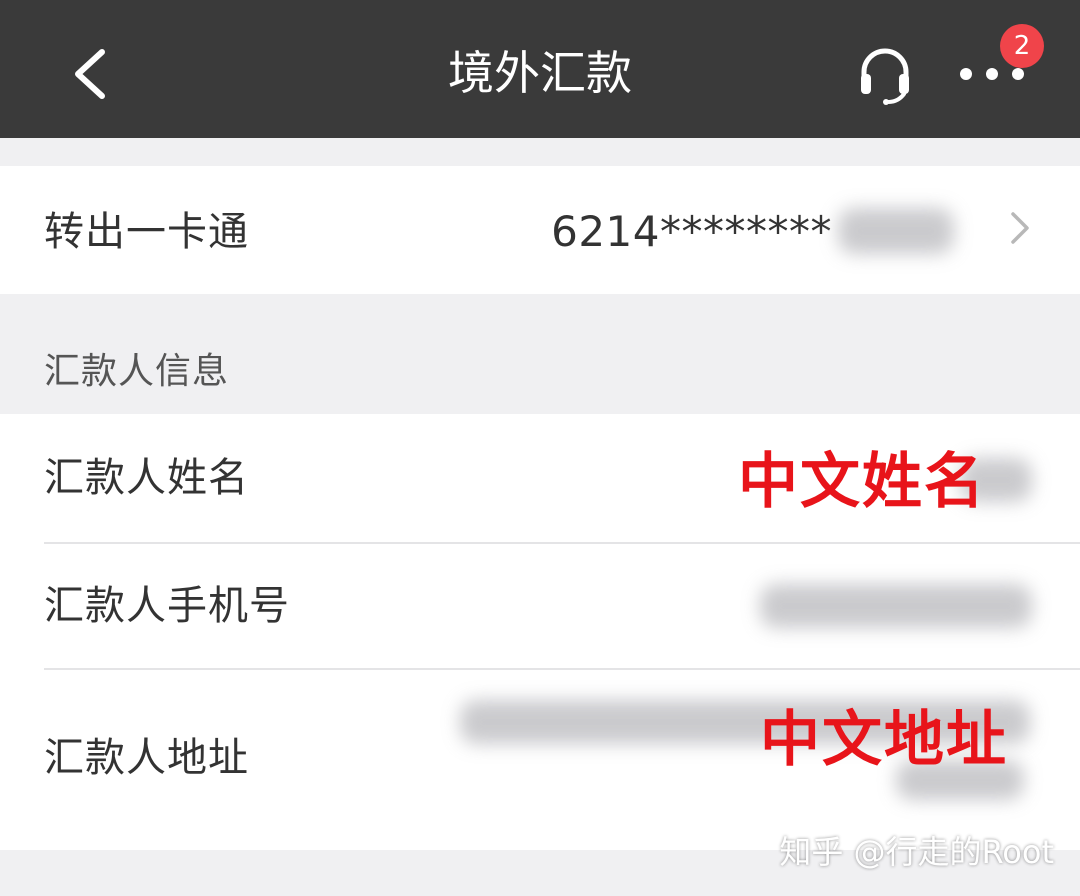 Image resolution: width=1080 pixels, height=896 pixels. What do you see at coordinates (167, 606) in the screenshot?
I see `remitter-phone-label: 汇款人手机号` at bounding box center [167, 606].